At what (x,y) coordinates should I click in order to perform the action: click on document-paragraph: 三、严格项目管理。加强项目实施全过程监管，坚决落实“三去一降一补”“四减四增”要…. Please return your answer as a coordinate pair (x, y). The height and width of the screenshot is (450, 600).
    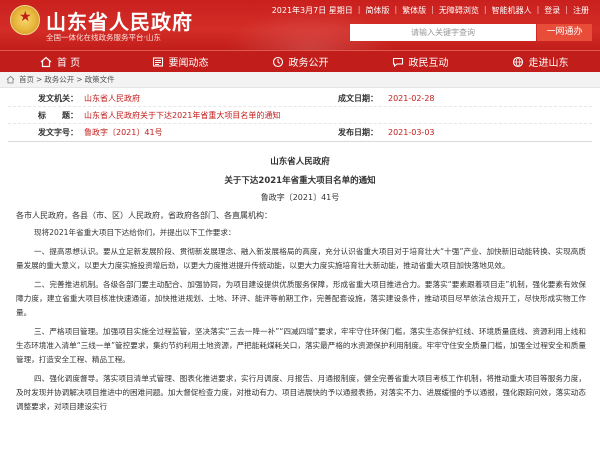
    Looking at the image, I should click on (301, 345).